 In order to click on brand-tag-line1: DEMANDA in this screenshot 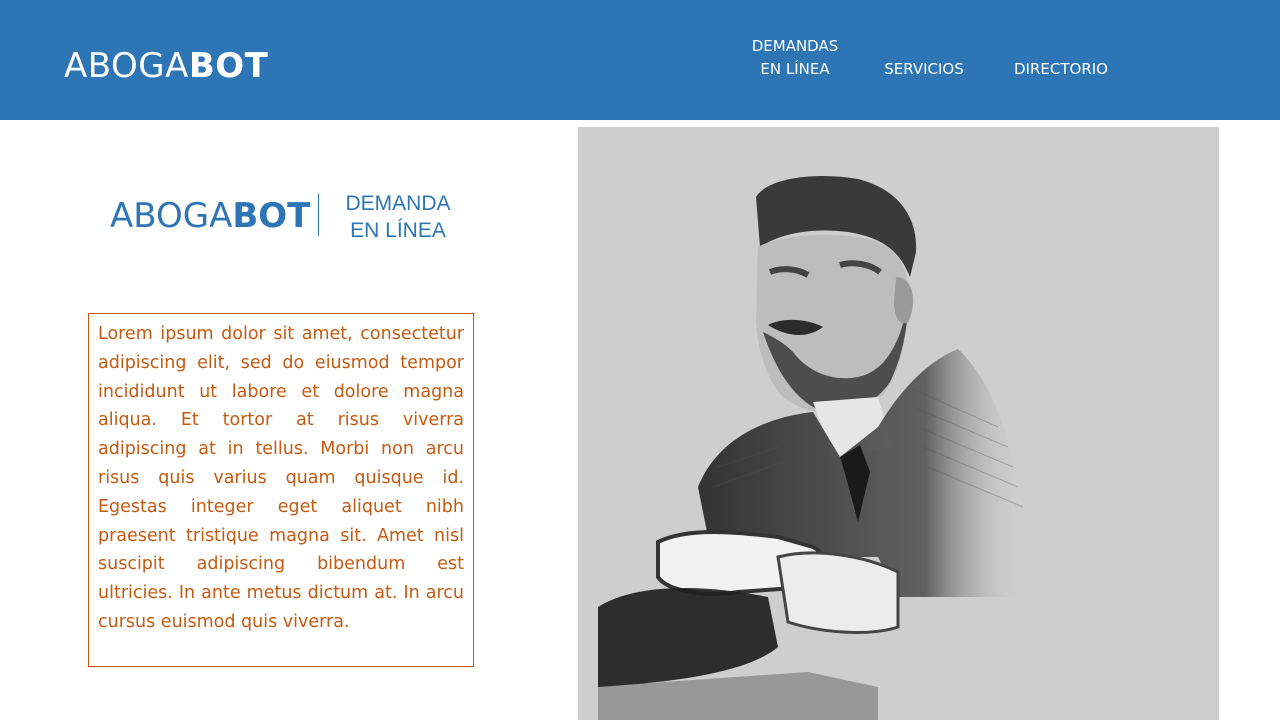, I will do `click(398, 203)`.